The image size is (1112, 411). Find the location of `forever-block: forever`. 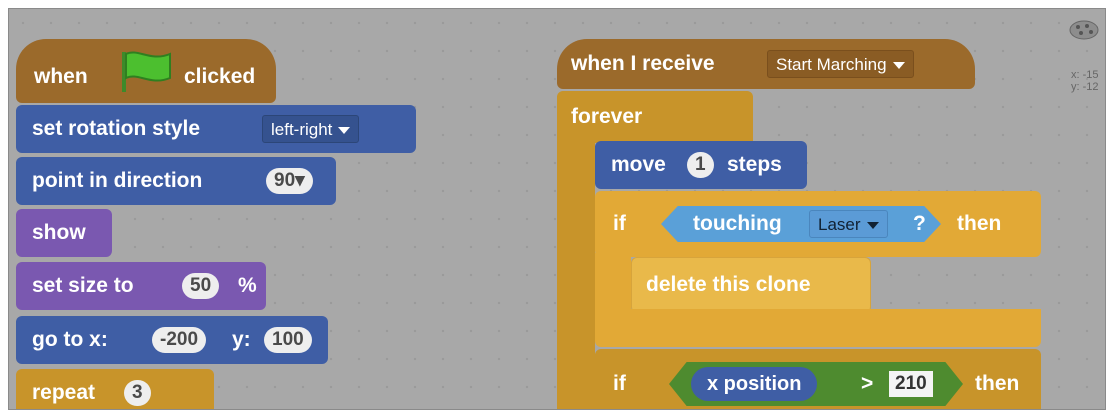

forever-block: forever is located at coordinates (655, 117).